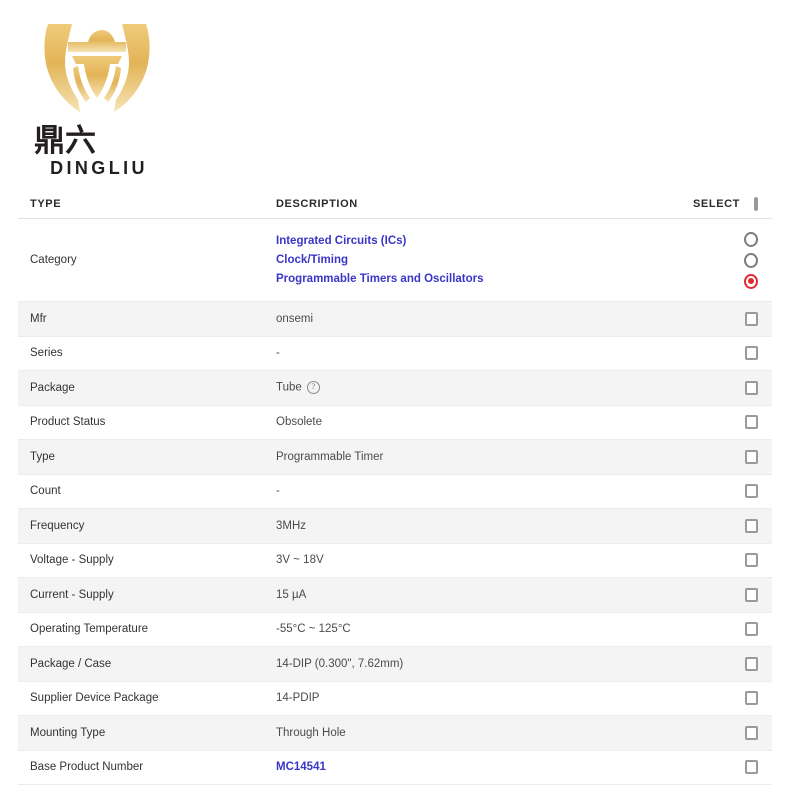  Describe the element at coordinates (395, 595) in the screenshot. I see `table-row: Current - Supply 15 µA` at that location.